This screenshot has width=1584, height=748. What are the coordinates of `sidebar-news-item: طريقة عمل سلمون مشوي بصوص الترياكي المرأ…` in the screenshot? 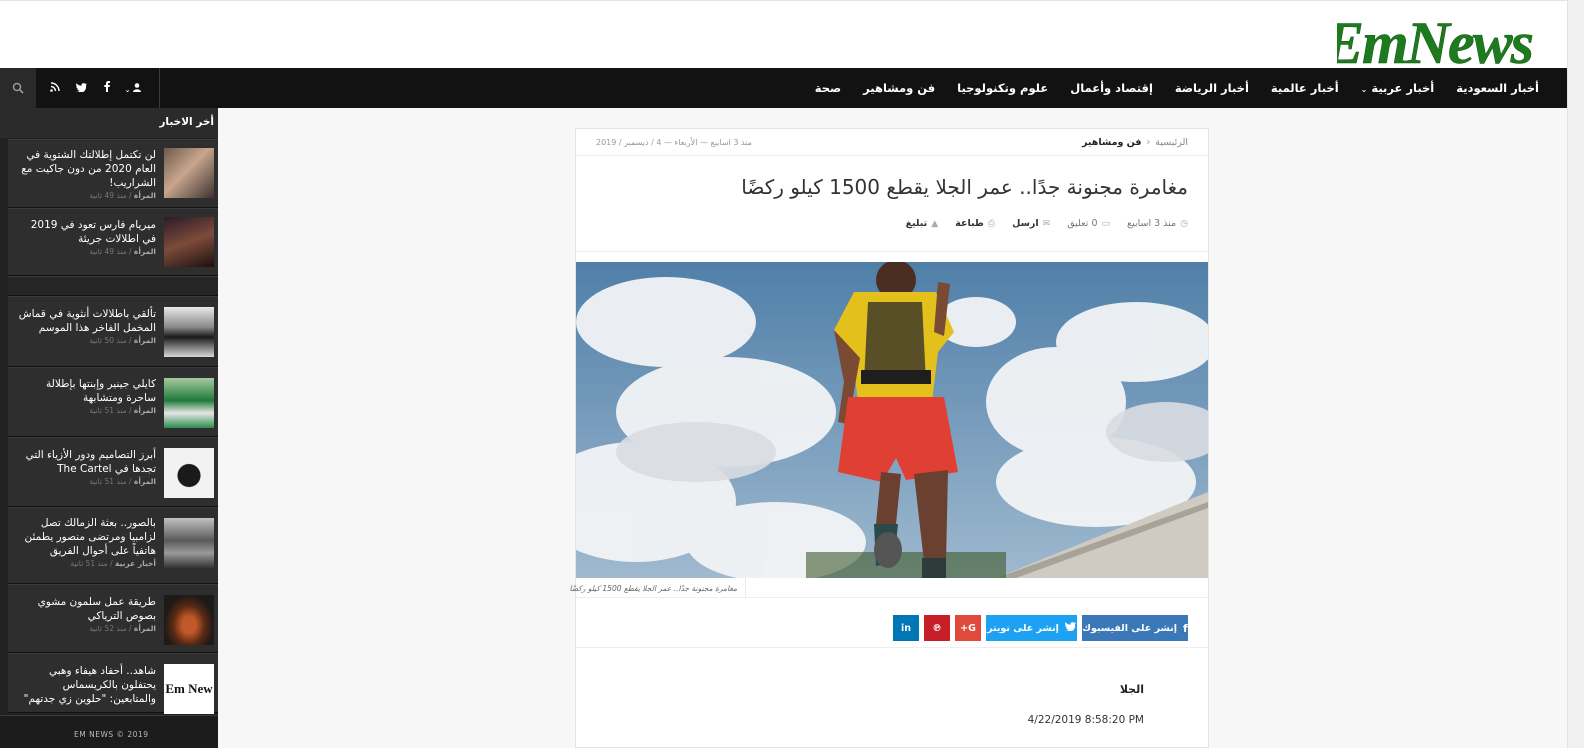 It's located at (113, 618).